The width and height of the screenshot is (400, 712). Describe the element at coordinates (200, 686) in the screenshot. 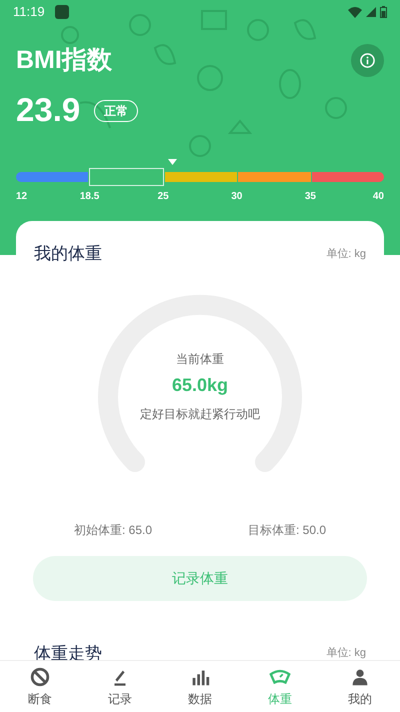

I see `nav-tab: 数据` at that location.